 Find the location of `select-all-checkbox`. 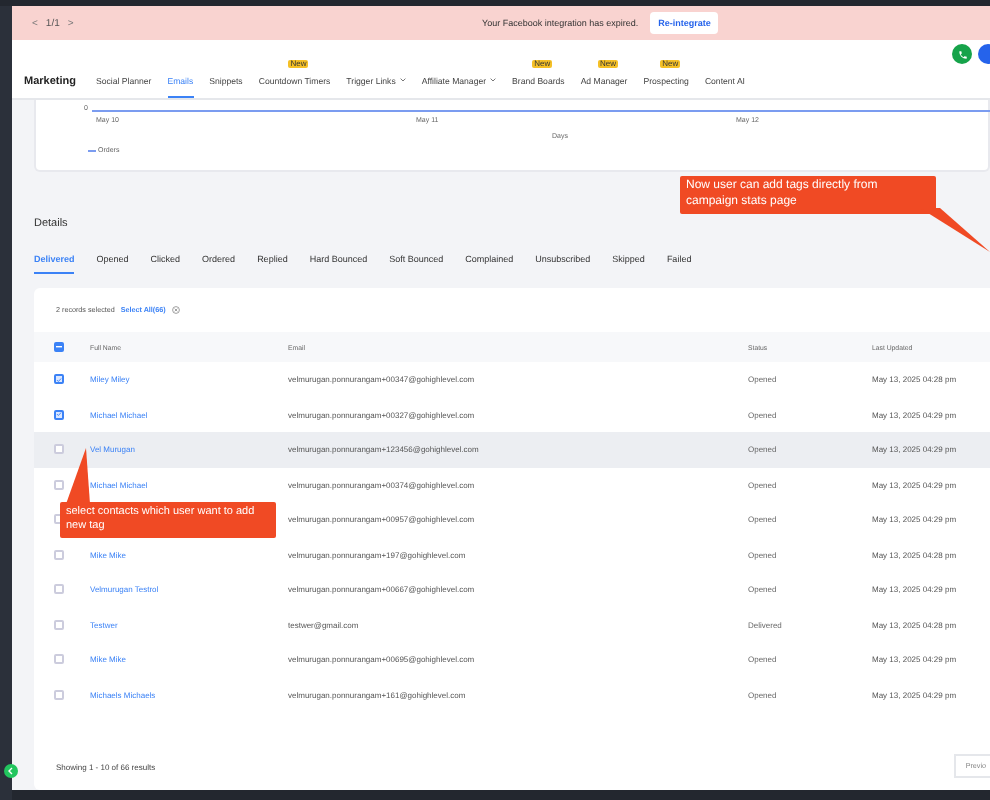

select-all-checkbox is located at coordinates (59, 347).